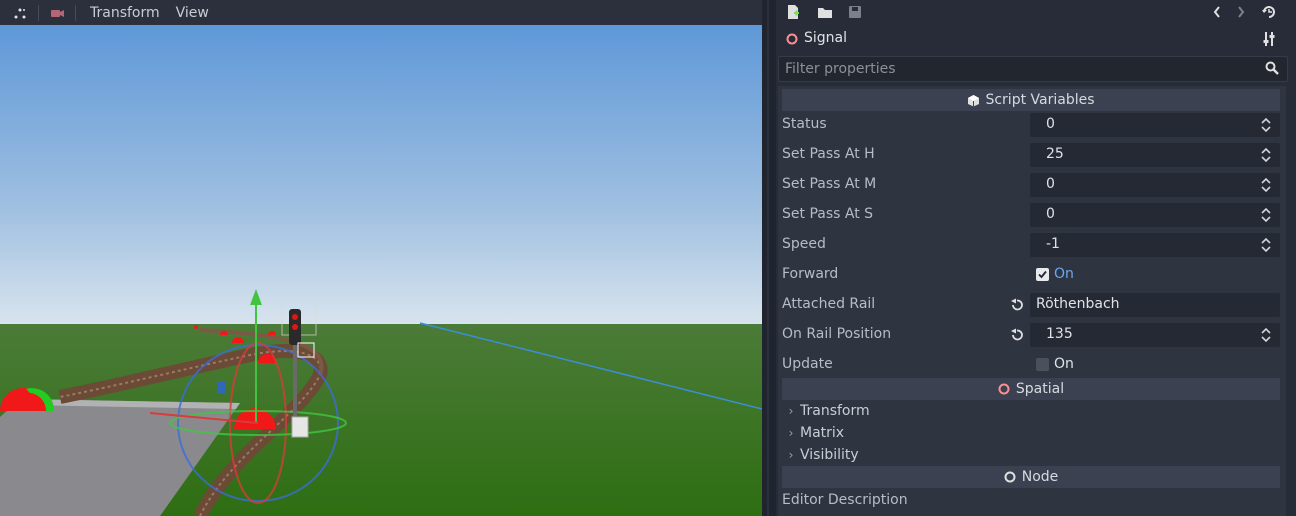 The height and width of the screenshot is (516, 1296). What do you see at coordinates (845, 500) in the screenshot?
I see `prop-label: Editor Description` at bounding box center [845, 500].